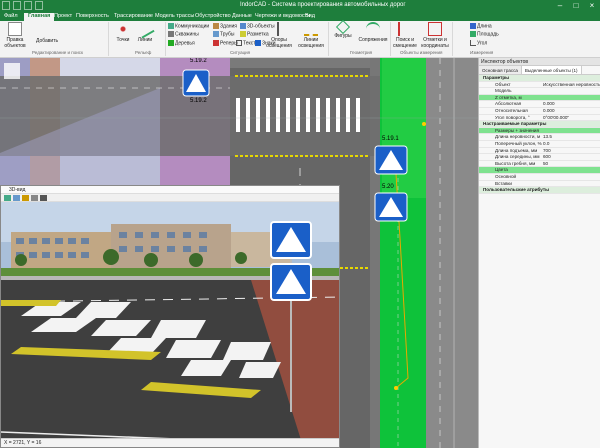  Describe the element at coordinates (282, 16) in the screenshot. I see `tab-drawings: Чертежи и ведомости` at that location.